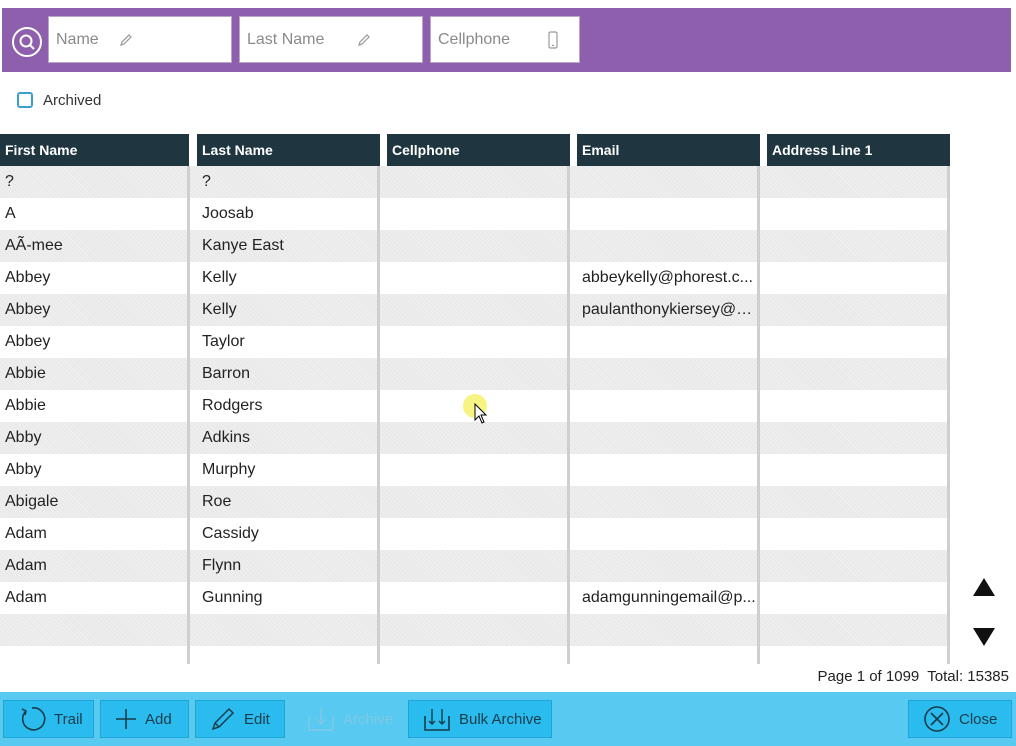 The width and height of the screenshot is (1016, 746). Describe the element at coordinates (94, 150) in the screenshot. I see `column-header-first-name: First Name` at that location.